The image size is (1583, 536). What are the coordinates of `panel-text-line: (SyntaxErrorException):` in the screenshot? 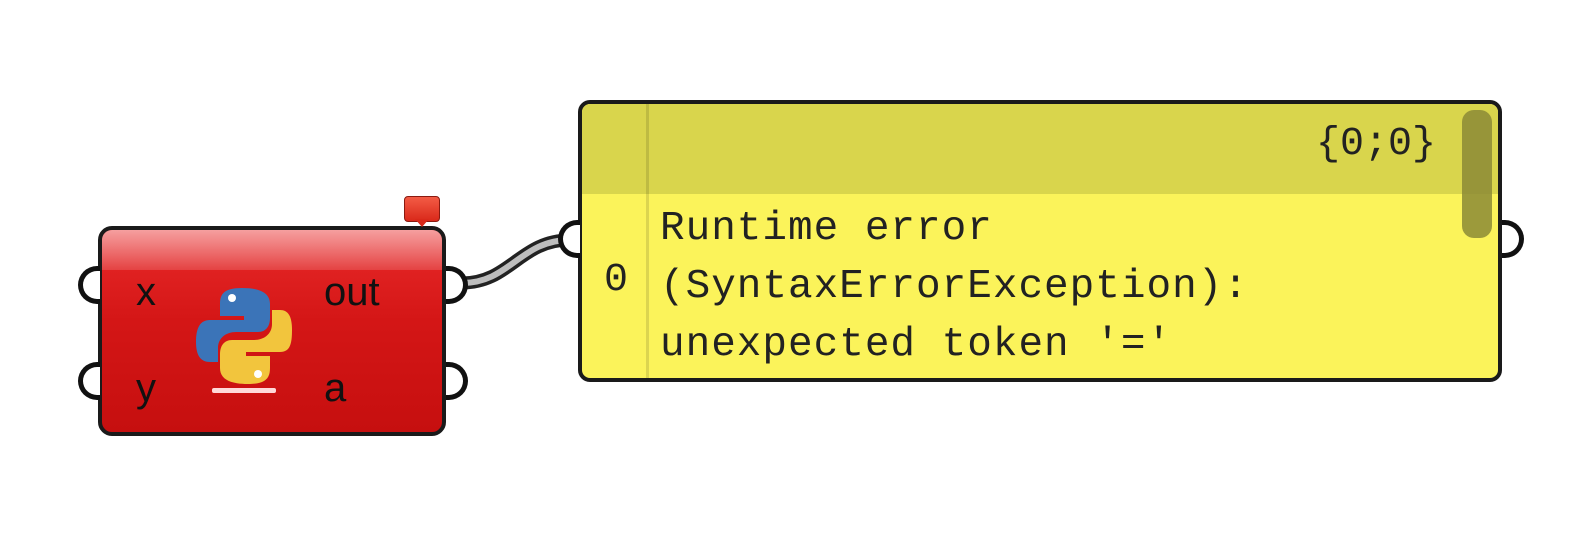 It's located at (954, 287).